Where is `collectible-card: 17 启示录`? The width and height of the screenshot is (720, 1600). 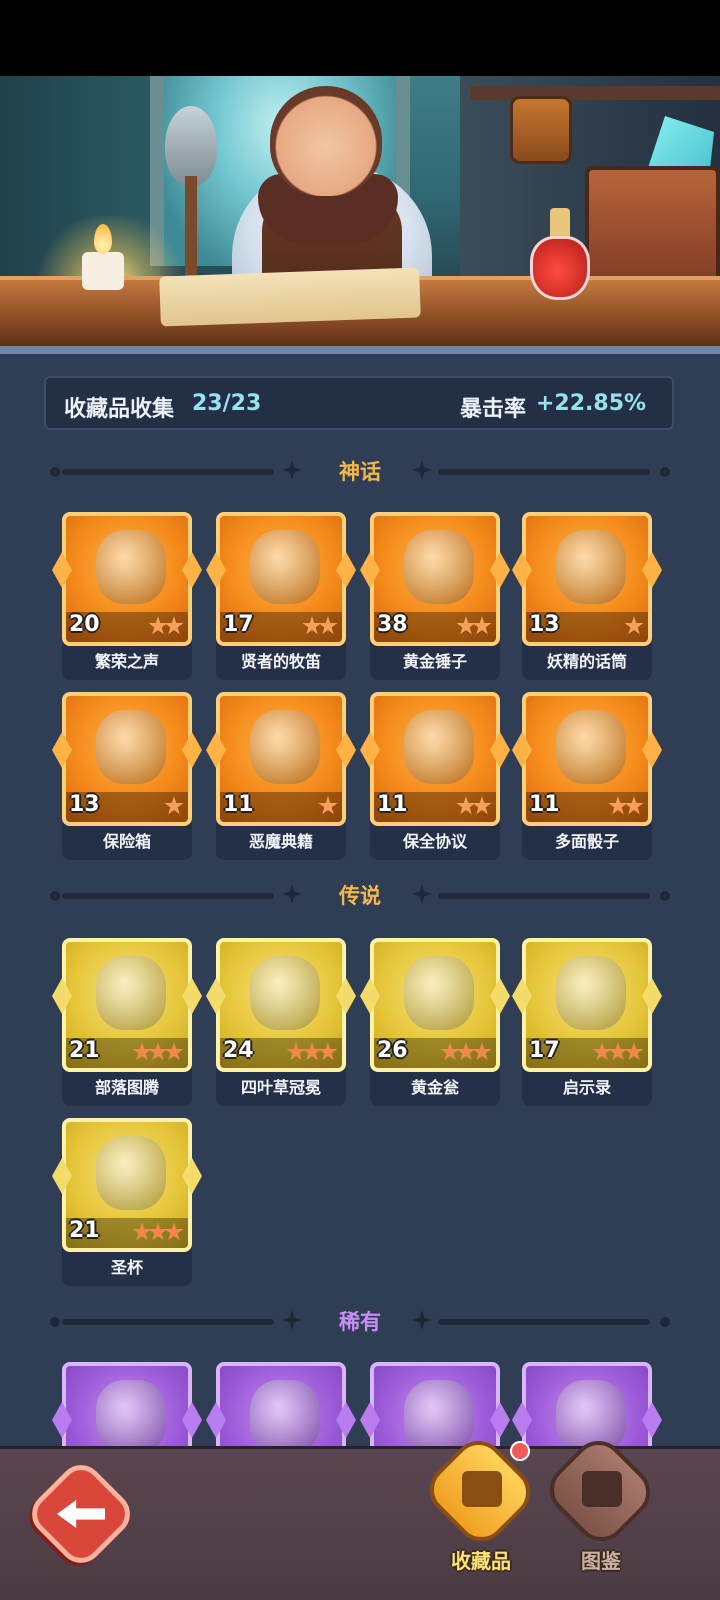 collectible-card: 17 启示录 is located at coordinates (587, 1022).